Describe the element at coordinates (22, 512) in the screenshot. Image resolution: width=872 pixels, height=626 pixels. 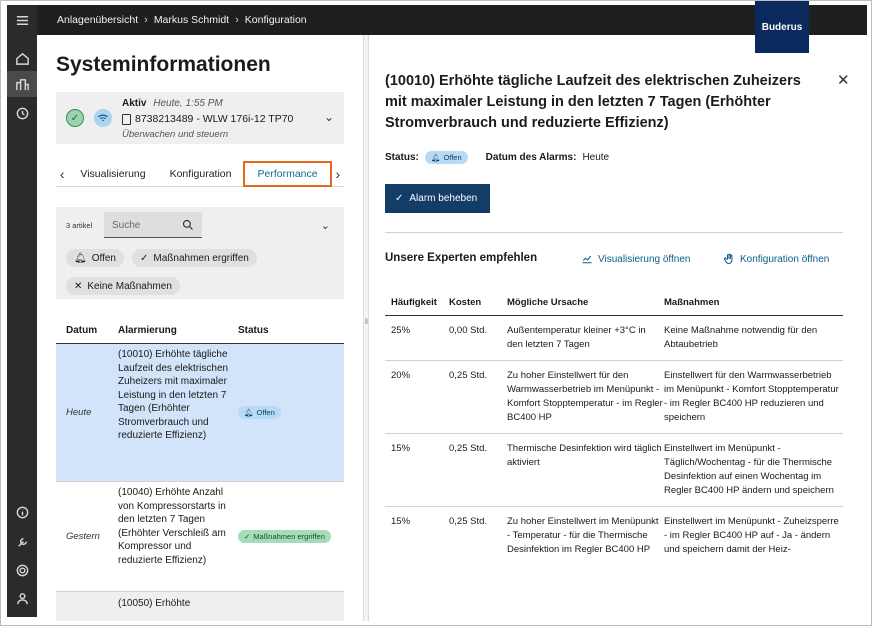
I see `info-icon` at that location.